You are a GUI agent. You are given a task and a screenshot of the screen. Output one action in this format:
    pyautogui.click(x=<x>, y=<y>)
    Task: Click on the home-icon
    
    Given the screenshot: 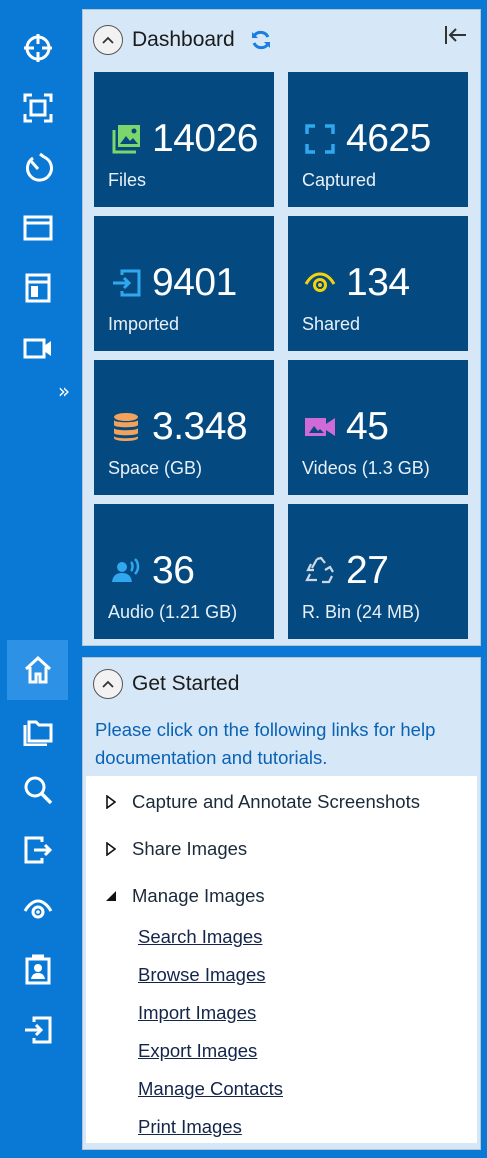 What is the action you would take?
    pyautogui.click(x=37, y=669)
    